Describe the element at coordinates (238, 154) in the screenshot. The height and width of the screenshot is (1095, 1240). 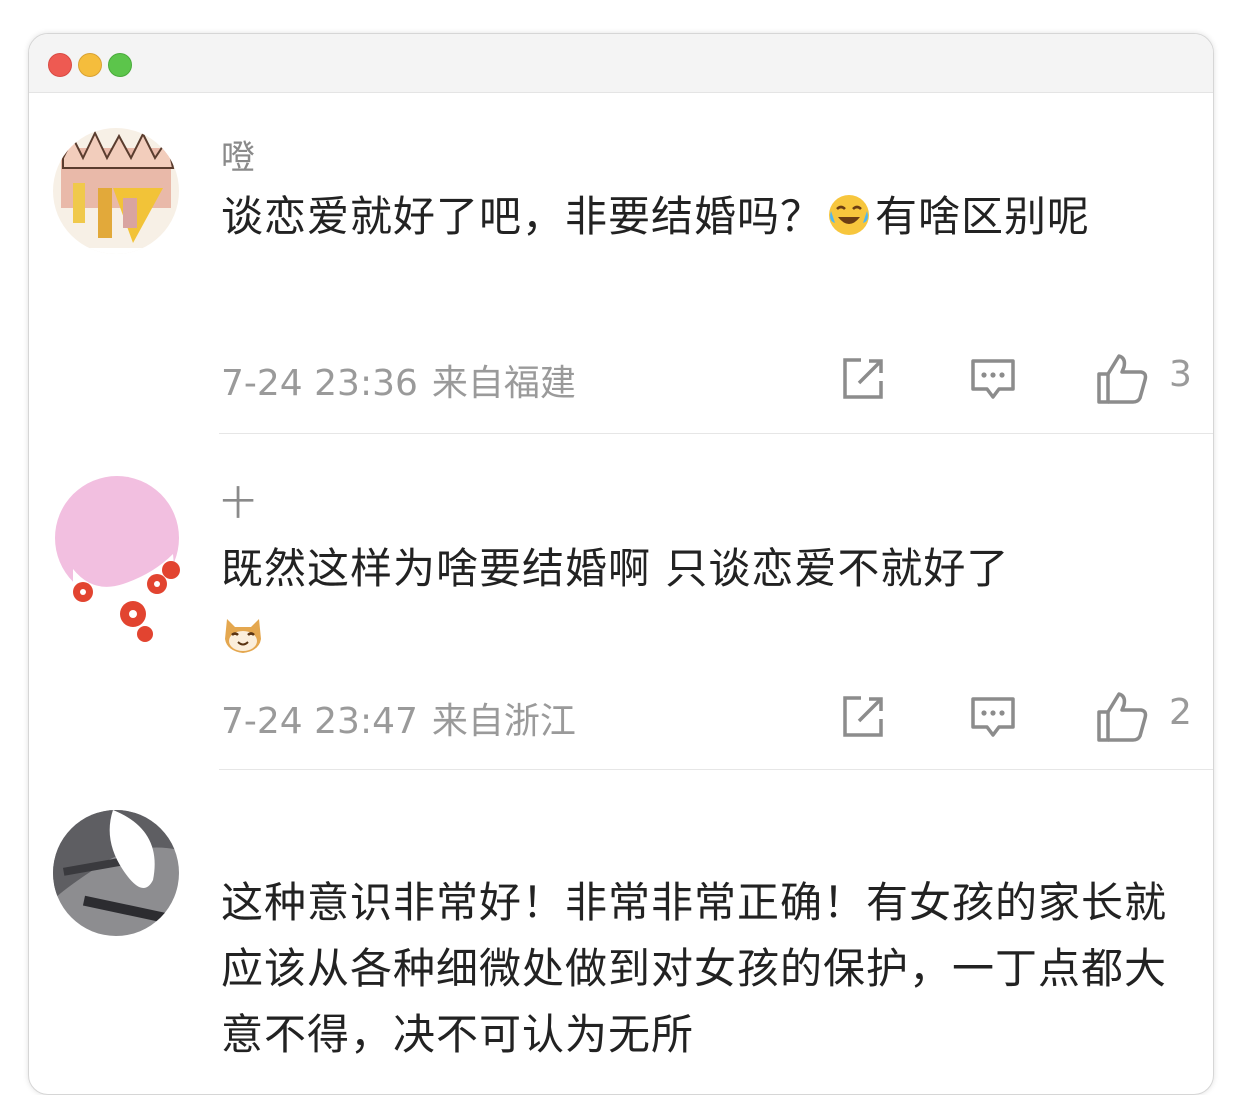
I see `username: 噔` at that location.